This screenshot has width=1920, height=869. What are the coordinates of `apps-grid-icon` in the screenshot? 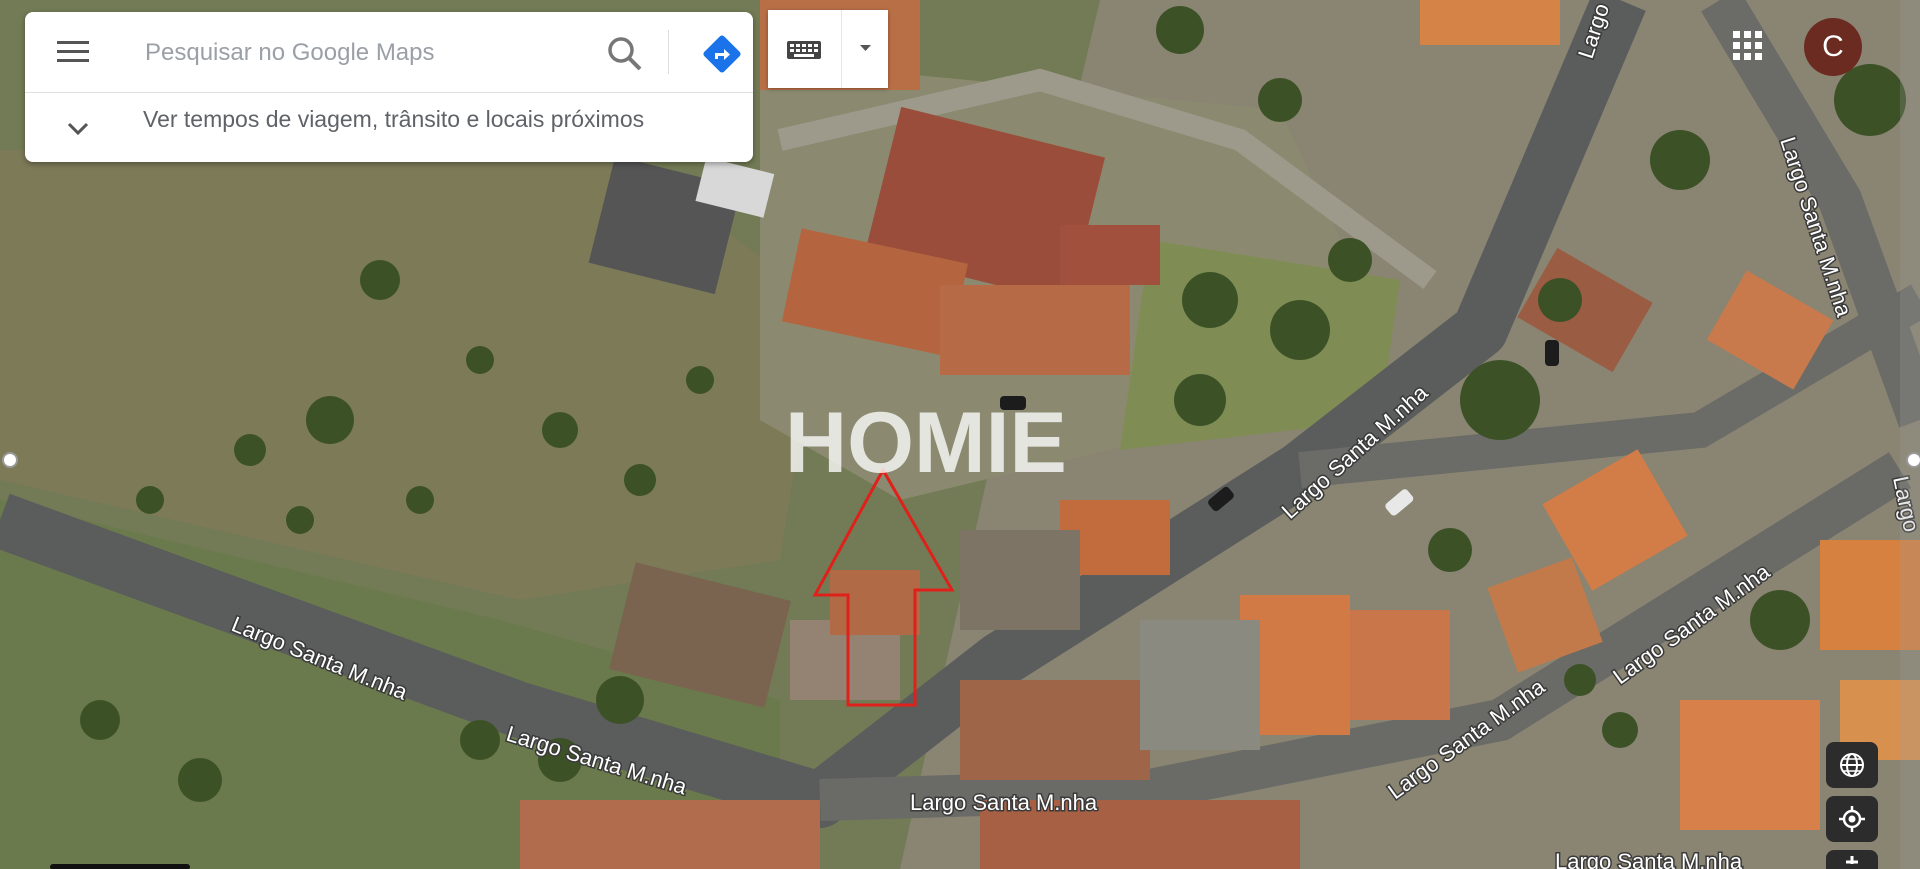 It's located at (1747, 45).